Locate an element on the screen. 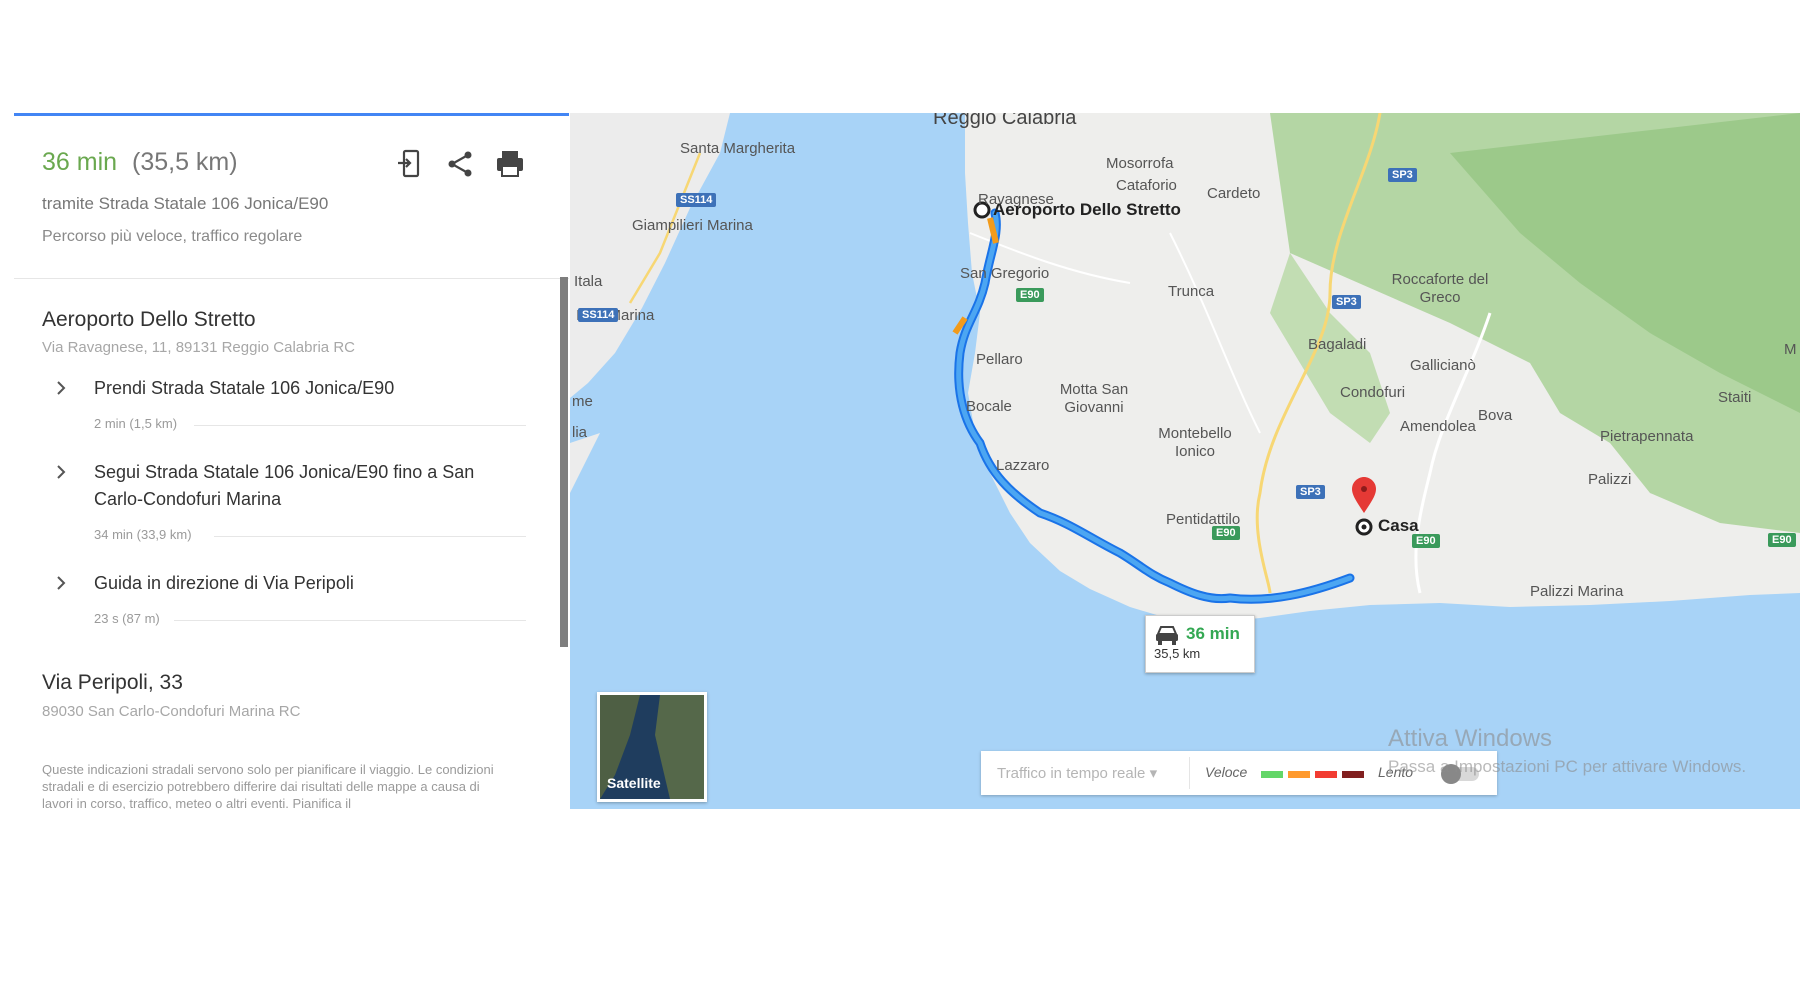 The width and height of the screenshot is (1800, 1000). destination-address: 89030 San Carlo-Condofuri Marina RC is located at coordinates (171, 711).